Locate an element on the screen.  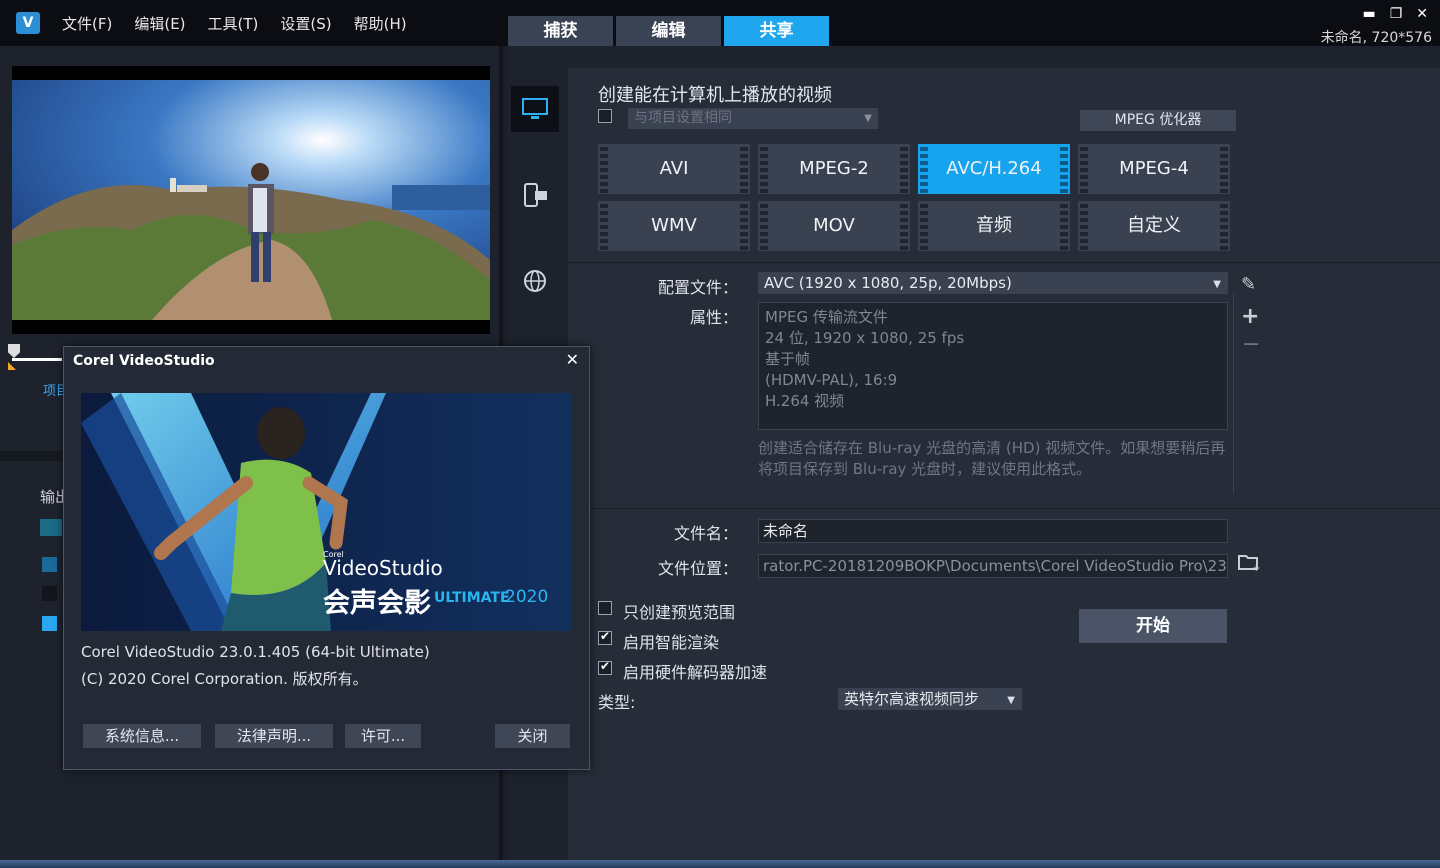
property-line: H.264 视频 is located at coordinates (805, 401).